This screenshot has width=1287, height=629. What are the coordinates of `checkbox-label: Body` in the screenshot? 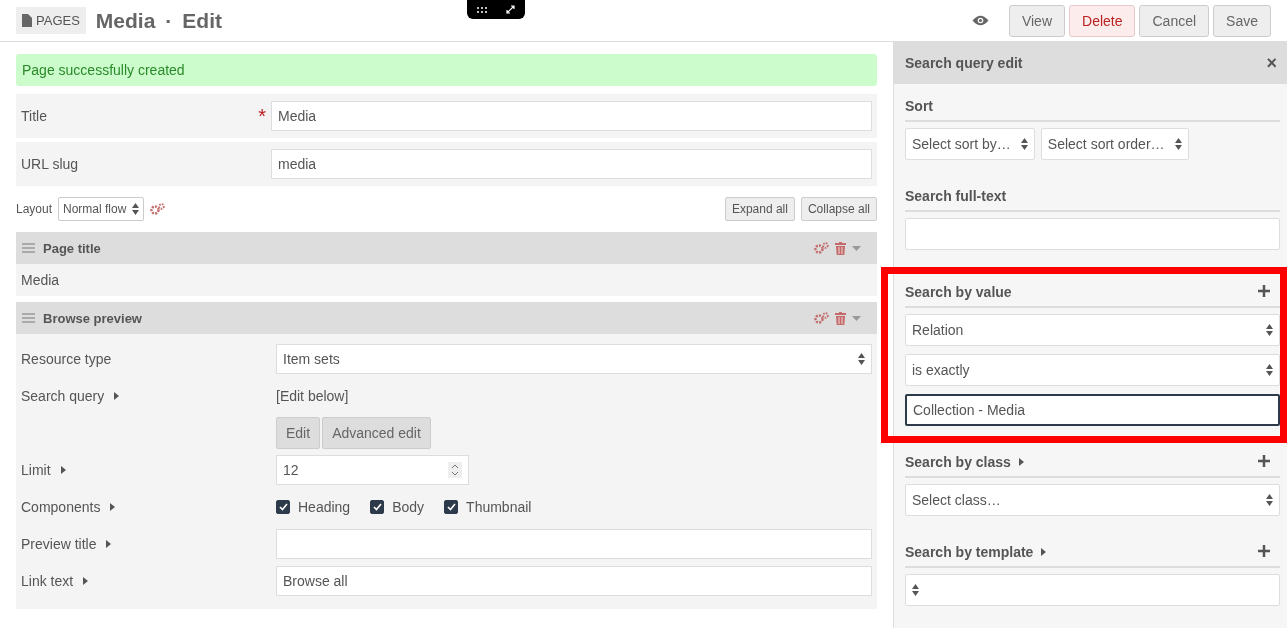 It's located at (408, 507).